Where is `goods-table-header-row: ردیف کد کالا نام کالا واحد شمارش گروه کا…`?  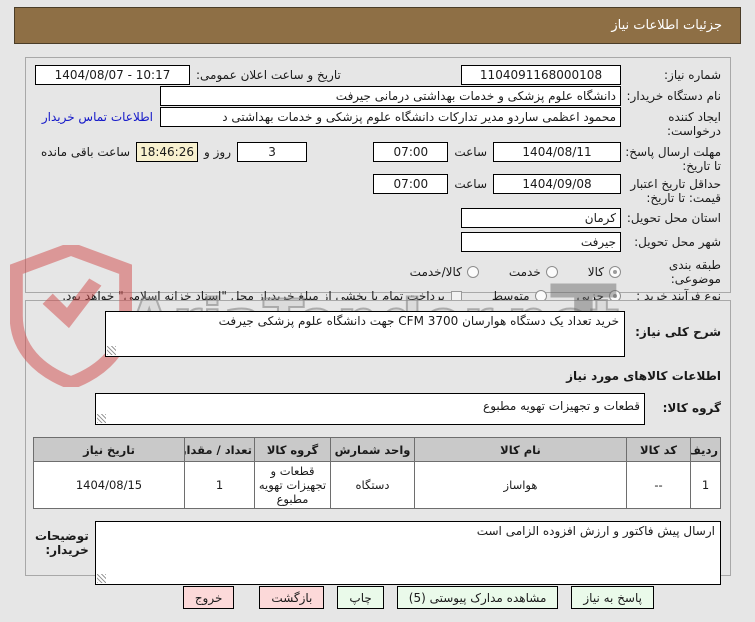
goods-table-header-row: ردیف کد کالا نام کالا واحد شمارش گروه کا… is located at coordinates (377, 449).